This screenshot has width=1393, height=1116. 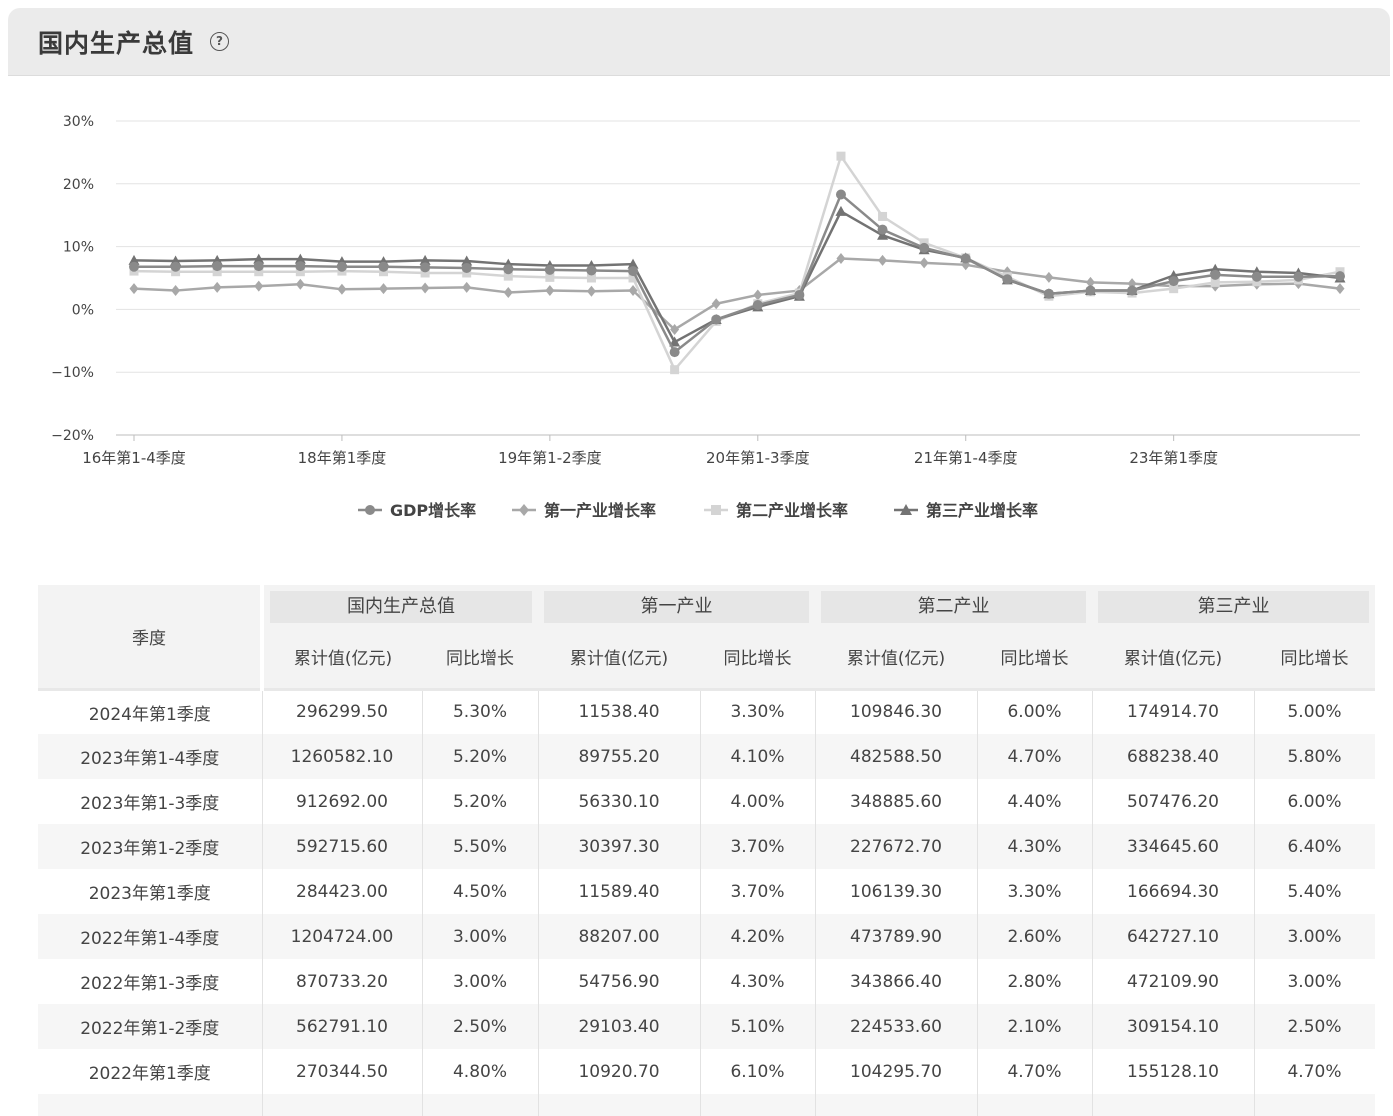 I want to click on value-cell: 5.10%, so click(x=758, y=1026).